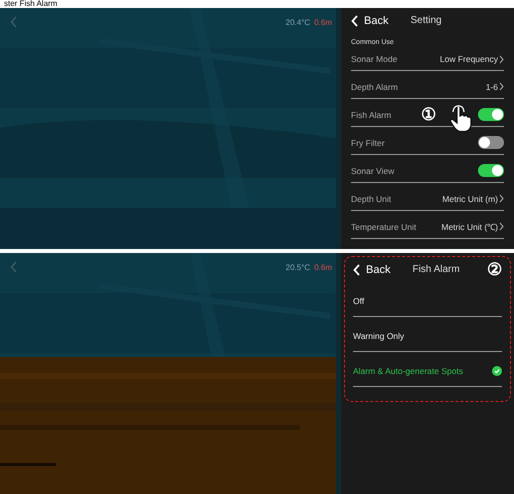 This screenshot has height=494, width=514. Describe the element at coordinates (497, 371) in the screenshot. I see `check-icon` at that location.